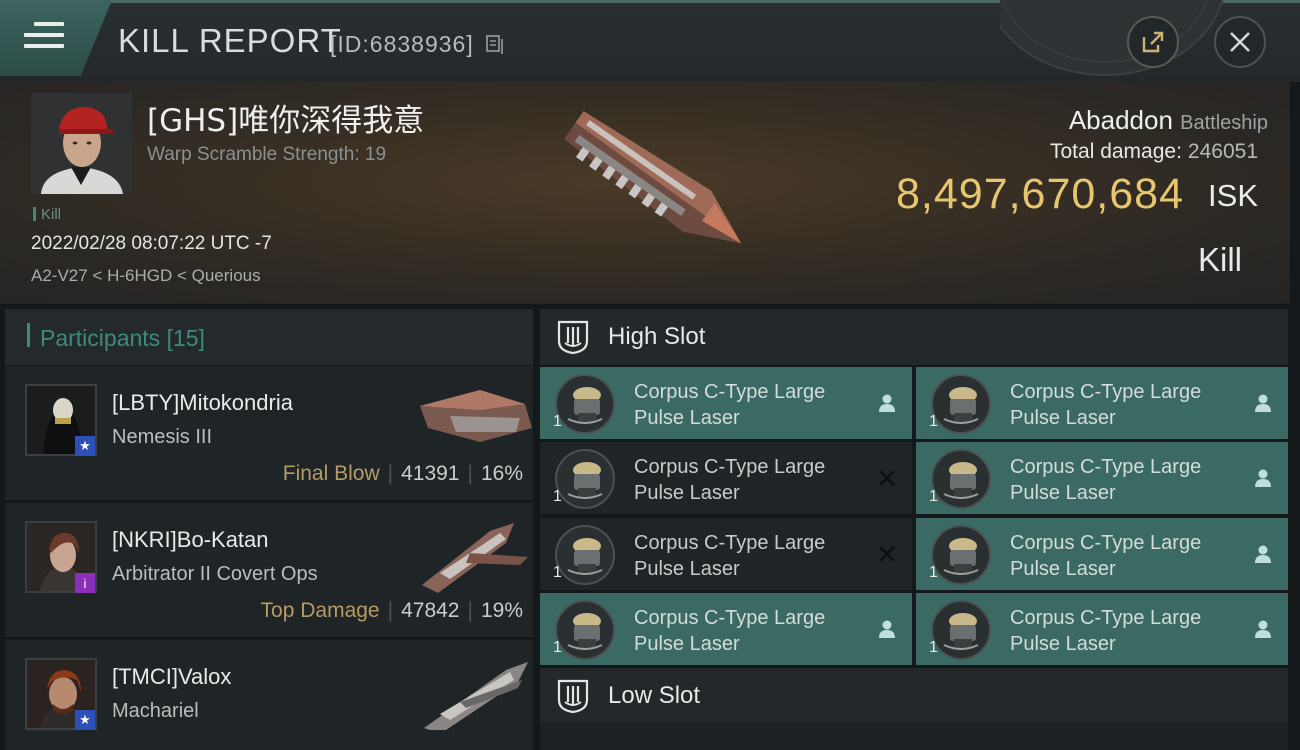  What do you see at coordinates (650, 41) in the screenshot?
I see `window-header: KILL REPORT [ID:6838936]` at bounding box center [650, 41].